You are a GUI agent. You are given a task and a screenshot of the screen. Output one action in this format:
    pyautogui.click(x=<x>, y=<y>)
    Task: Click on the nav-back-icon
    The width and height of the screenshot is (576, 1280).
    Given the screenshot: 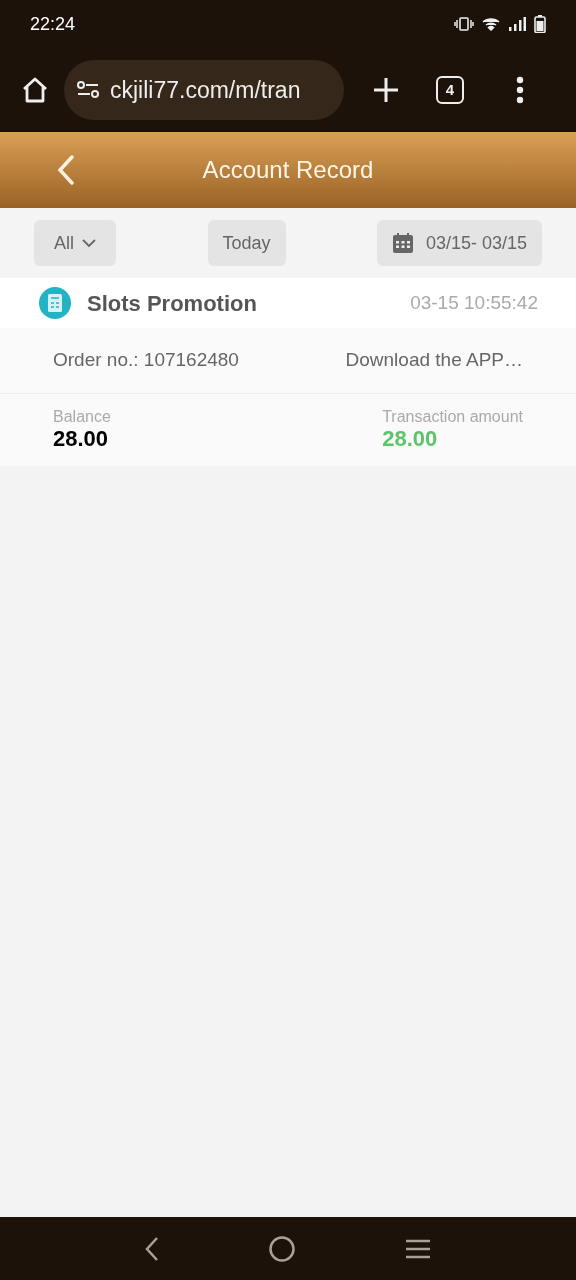 What is the action you would take?
    pyautogui.click(x=152, y=1248)
    